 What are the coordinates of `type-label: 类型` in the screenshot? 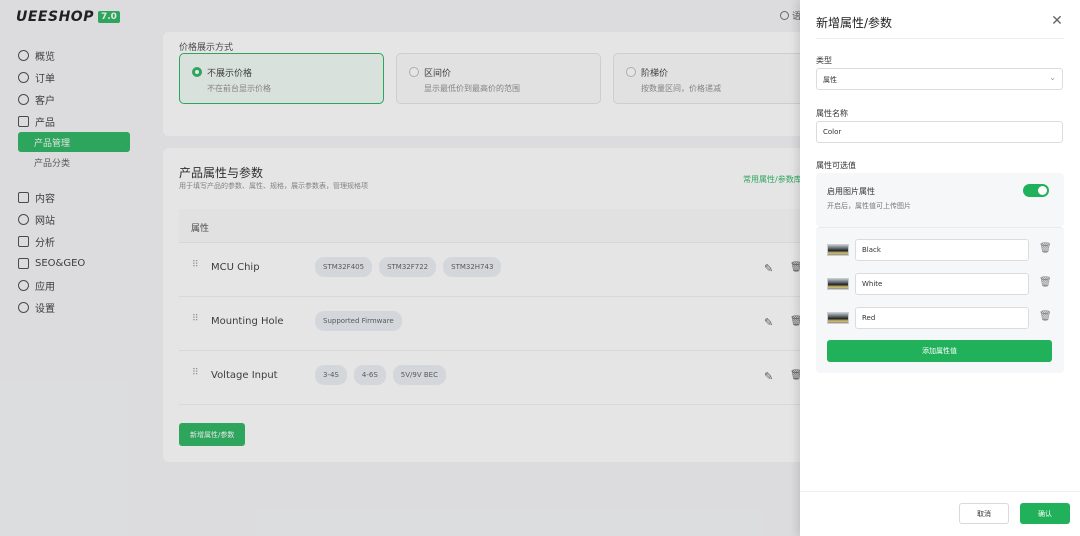 It's located at (824, 60).